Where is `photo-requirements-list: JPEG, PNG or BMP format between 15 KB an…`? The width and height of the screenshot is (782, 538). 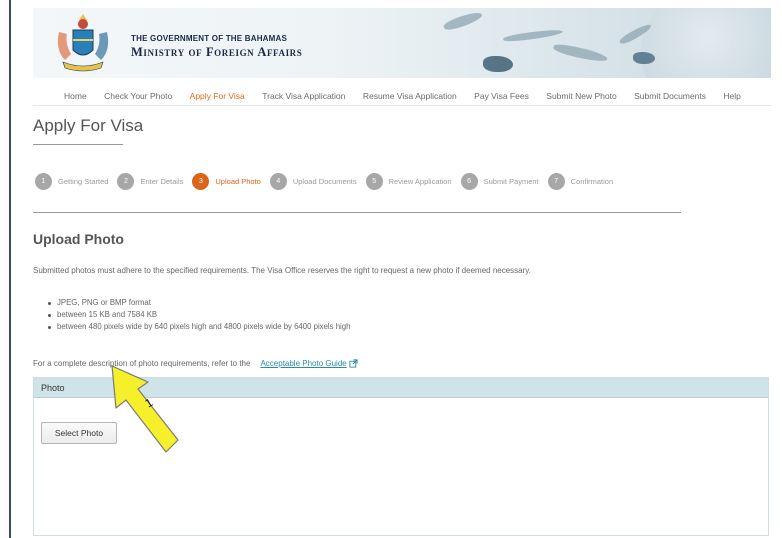
photo-requirements-list: JPEG, PNG or BMP format between 15 KB an… is located at coordinates (199, 315).